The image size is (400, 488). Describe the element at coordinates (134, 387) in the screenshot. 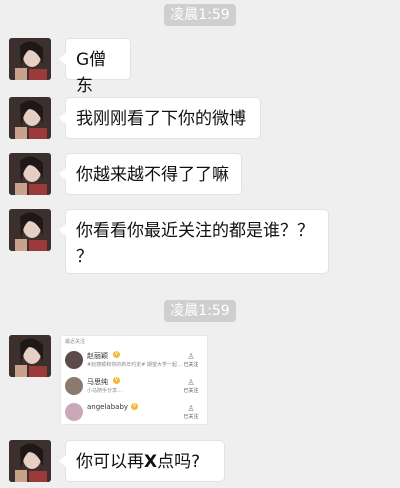

I see `follow-list-item: 马思纯 V 小马随手分享… ♙ 已关注` at that location.